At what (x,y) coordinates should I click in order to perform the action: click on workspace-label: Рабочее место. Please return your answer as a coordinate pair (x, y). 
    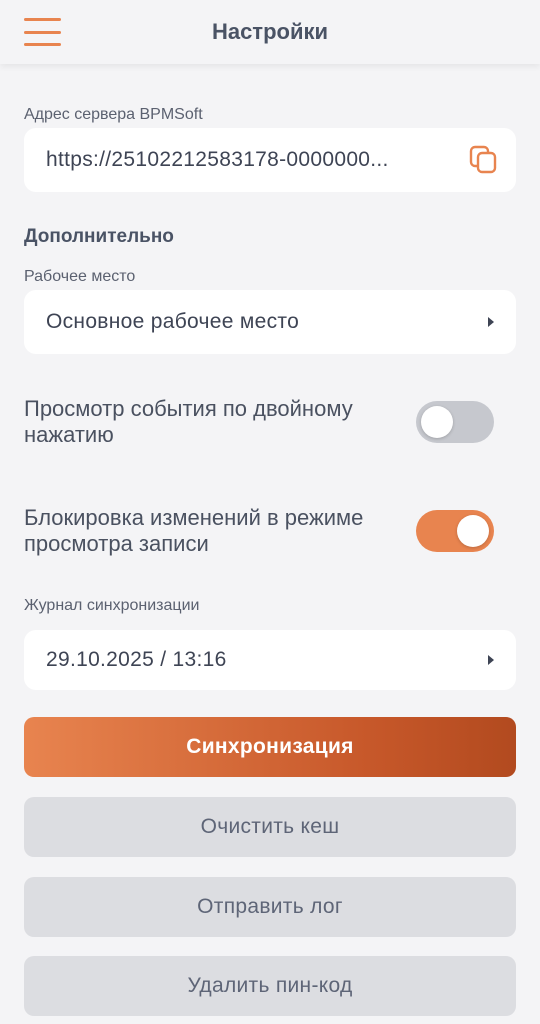
    Looking at the image, I should click on (80, 276).